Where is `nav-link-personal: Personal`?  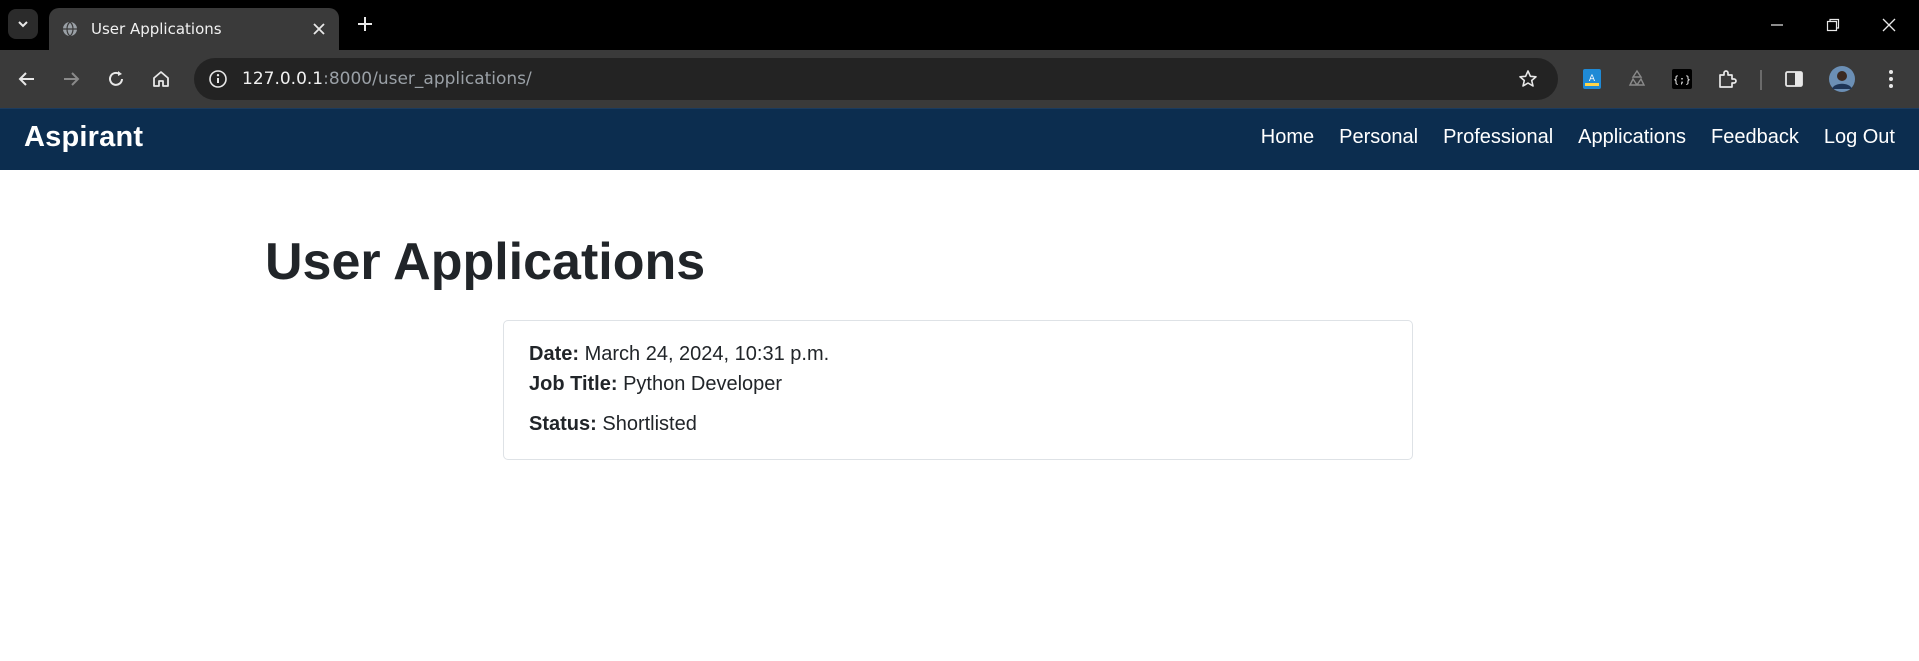
nav-link-personal: Personal is located at coordinates (1378, 137).